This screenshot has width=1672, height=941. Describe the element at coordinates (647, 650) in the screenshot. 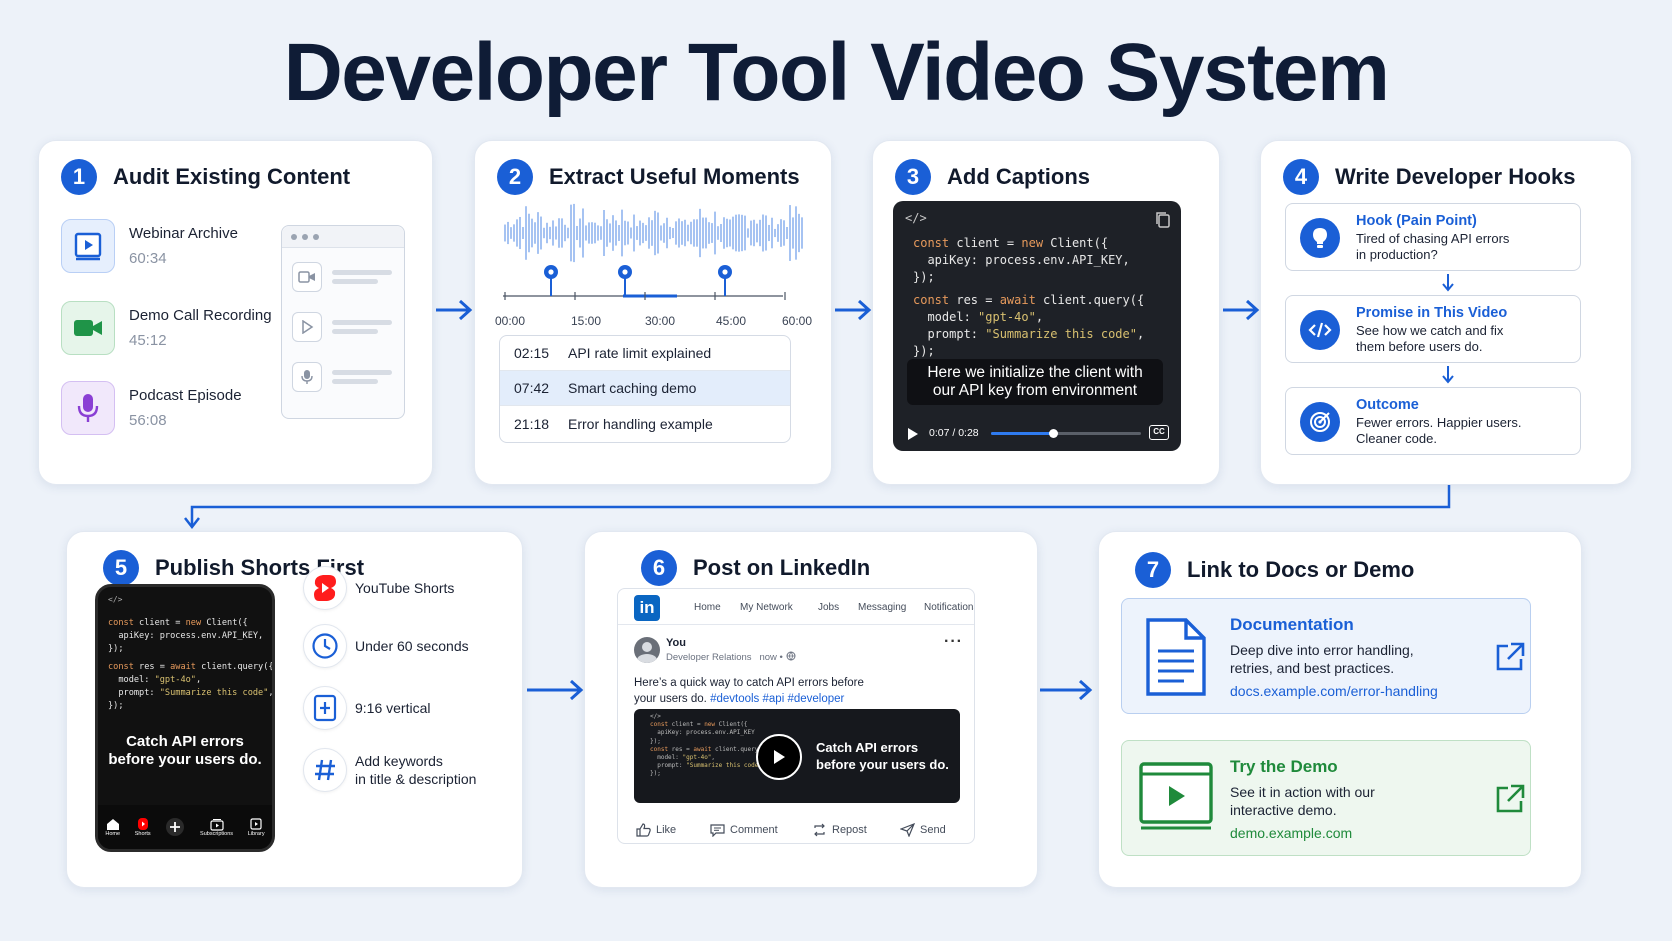

I see `avatar` at that location.